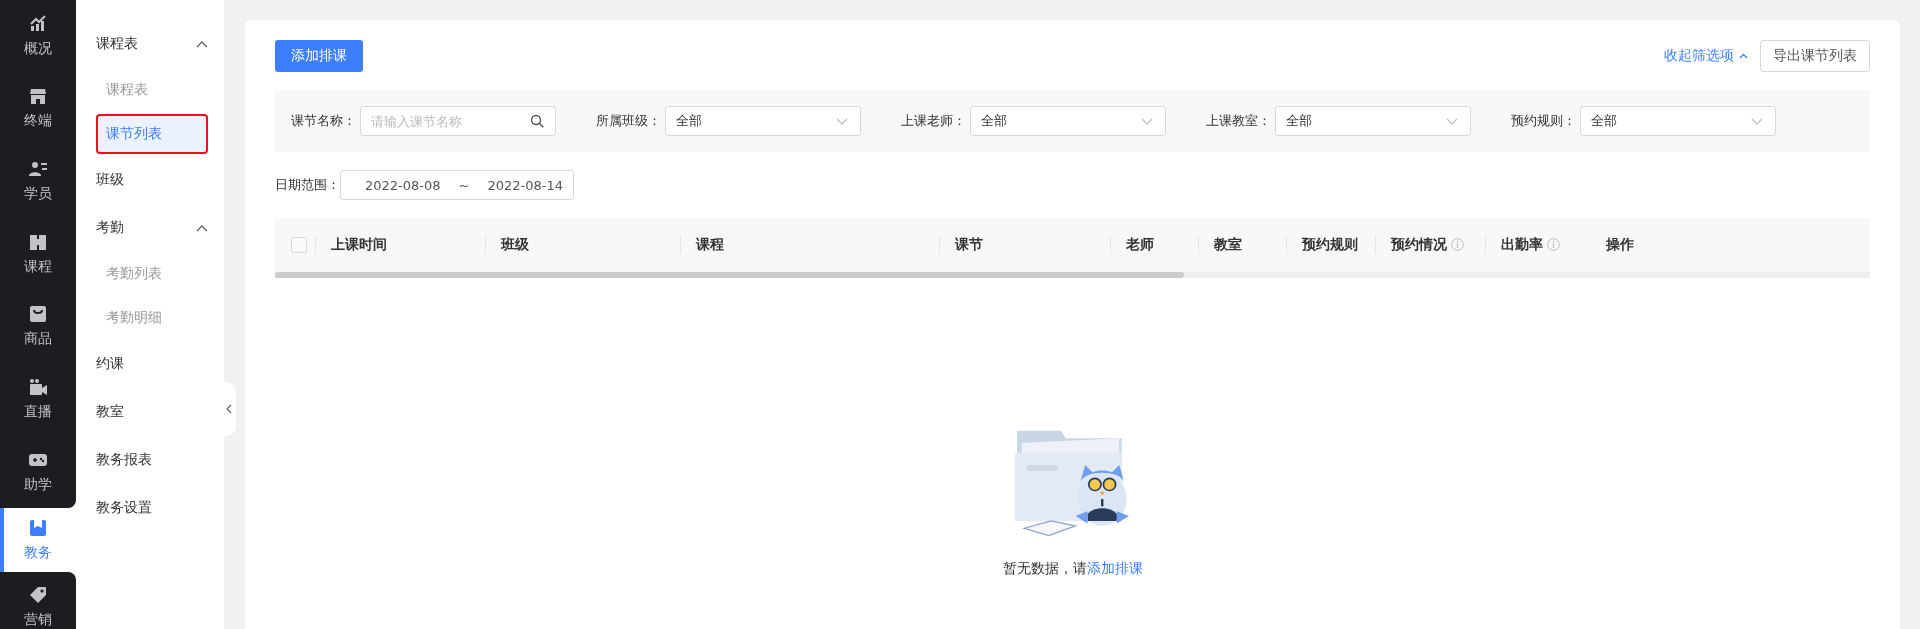  Describe the element at coordinates (319, 56) in the screenshot. I see `add-schedule-button: 添加排课` at that location.